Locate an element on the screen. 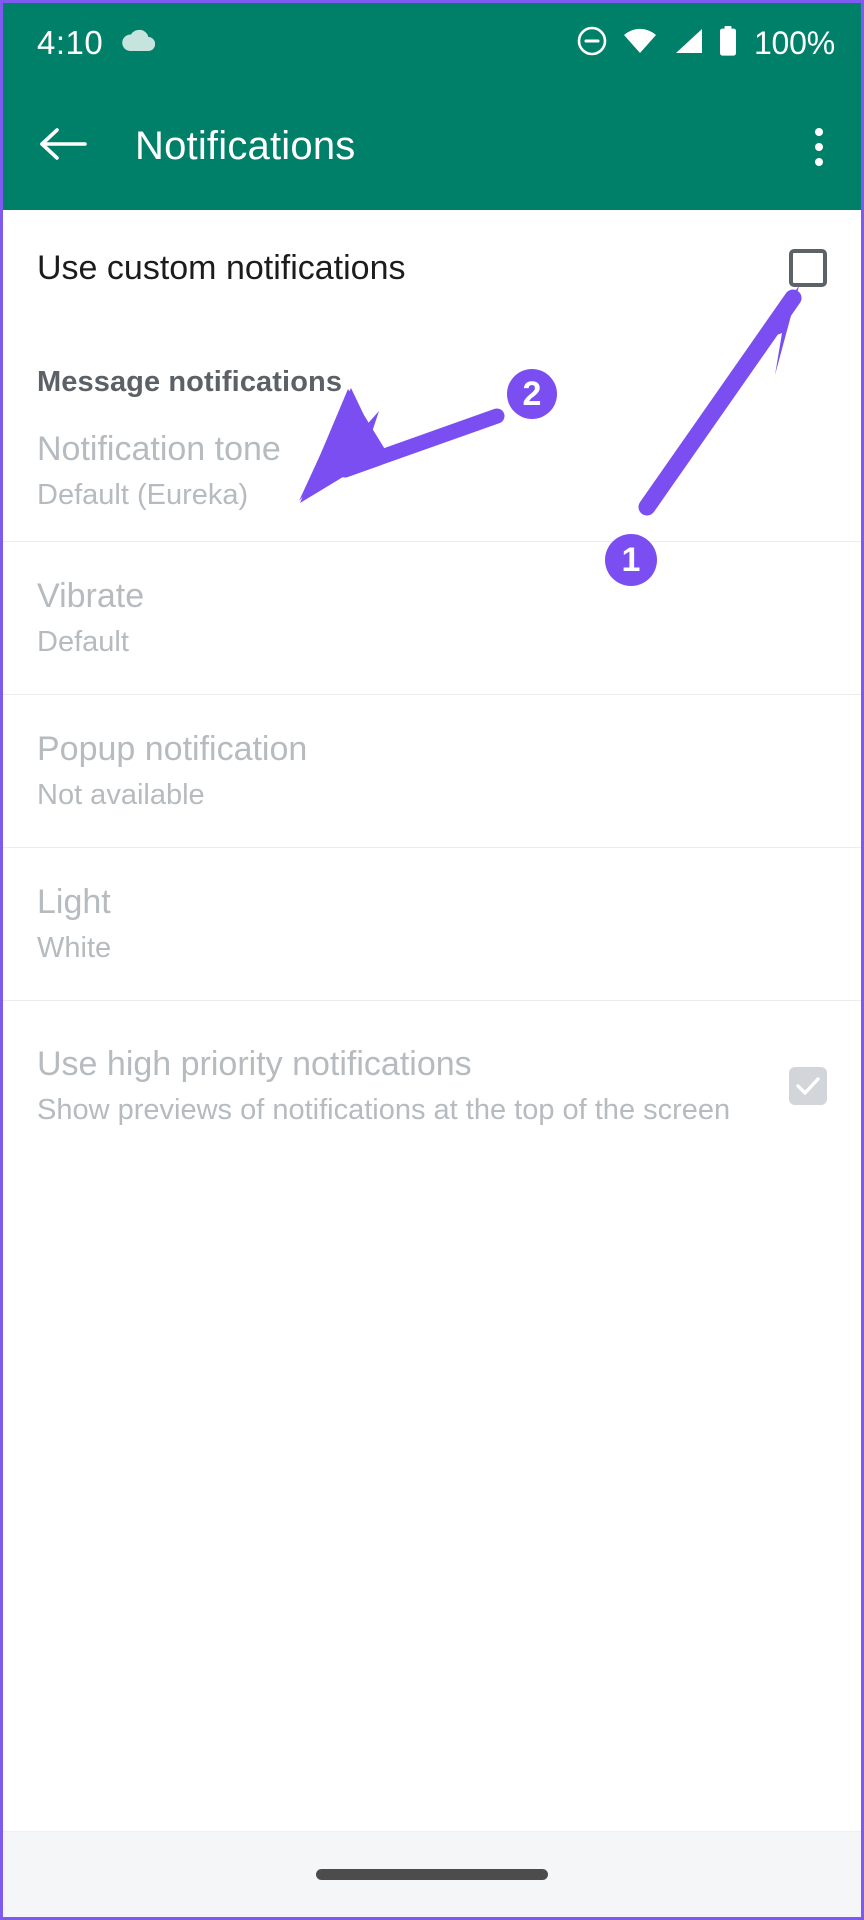  light-row: Light White is located at coordinates (432, 924).